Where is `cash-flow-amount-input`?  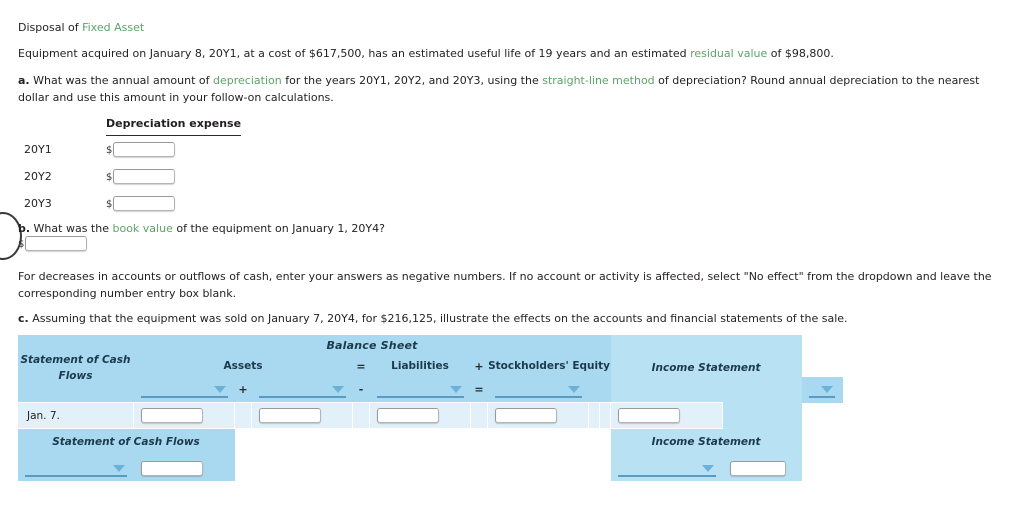
cash-flow-amount-input is located at coordinates (171, 469).